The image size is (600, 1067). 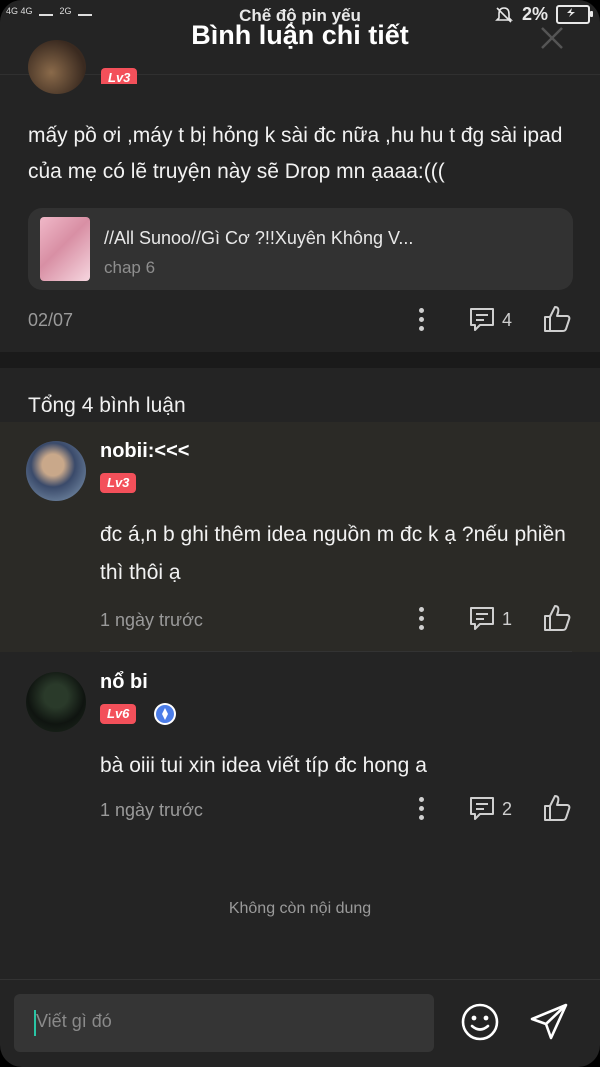 What do you see at coordinates (549, 1022) in the screenshot?
I see `send-icon` at bounding box center [549, 1022].